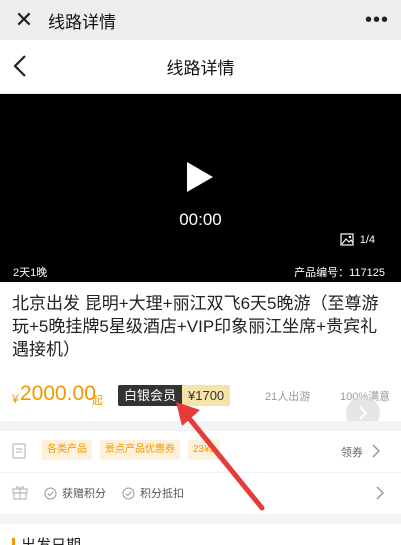 Image resolution: width=401 pixels, height=545 pixels. I want to click on member-price: ¥1700, so click(206, 395).